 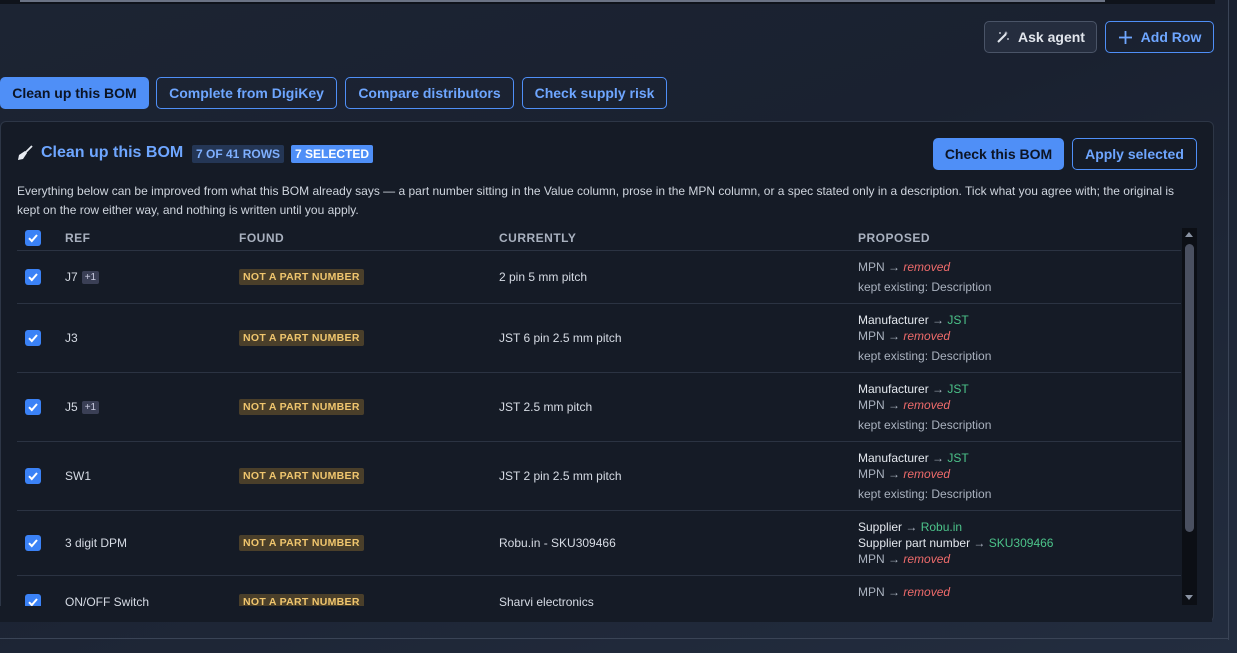 I want to click on row-ref: J5 +1, so click(x=82, y=407).